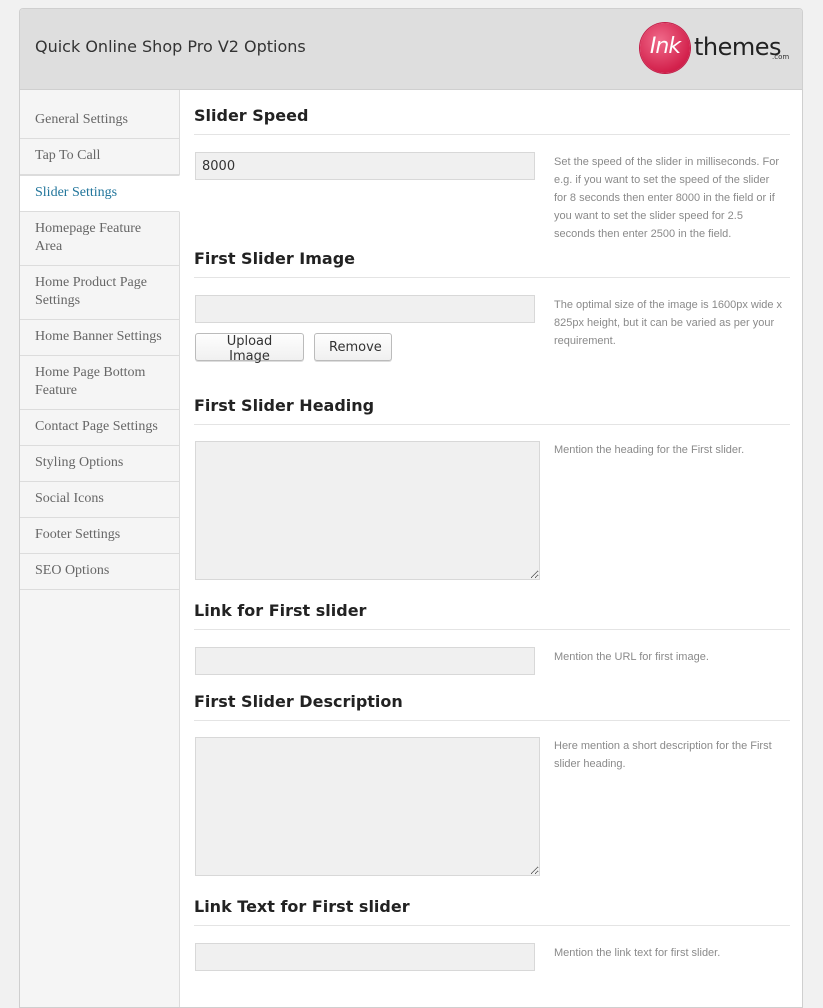 This screenshot has width=823, height=1008. Describe the element at coordinates (99, 428) in the screenshot. I see `sidebar-item-contact-page-settings: Contact Page Settings` at that location.